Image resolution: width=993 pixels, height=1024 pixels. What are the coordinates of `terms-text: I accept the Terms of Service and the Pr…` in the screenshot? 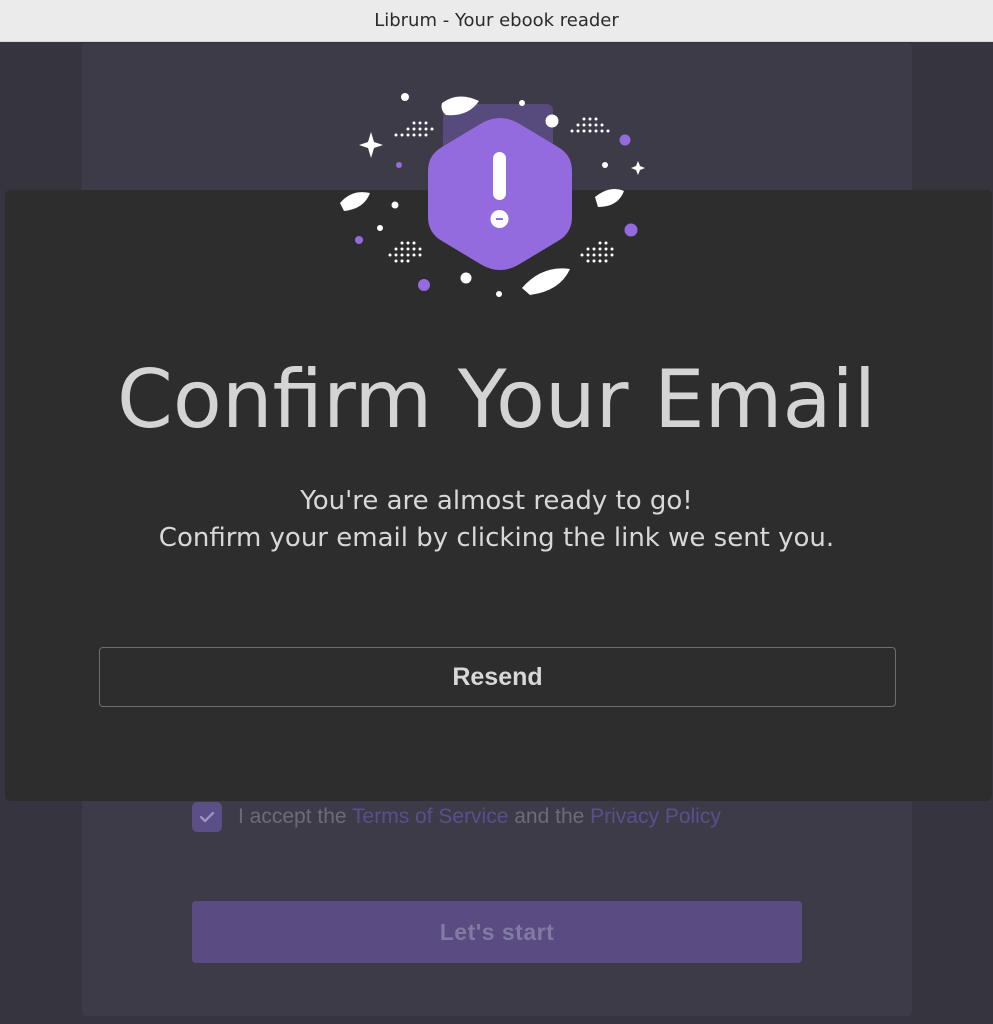 It's located at (479, 817).